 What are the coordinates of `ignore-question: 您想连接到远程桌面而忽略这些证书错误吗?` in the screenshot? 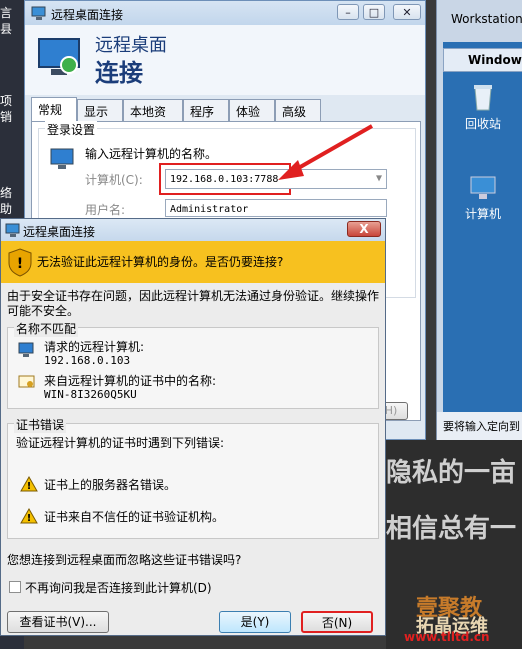 It's located at (124, 560).